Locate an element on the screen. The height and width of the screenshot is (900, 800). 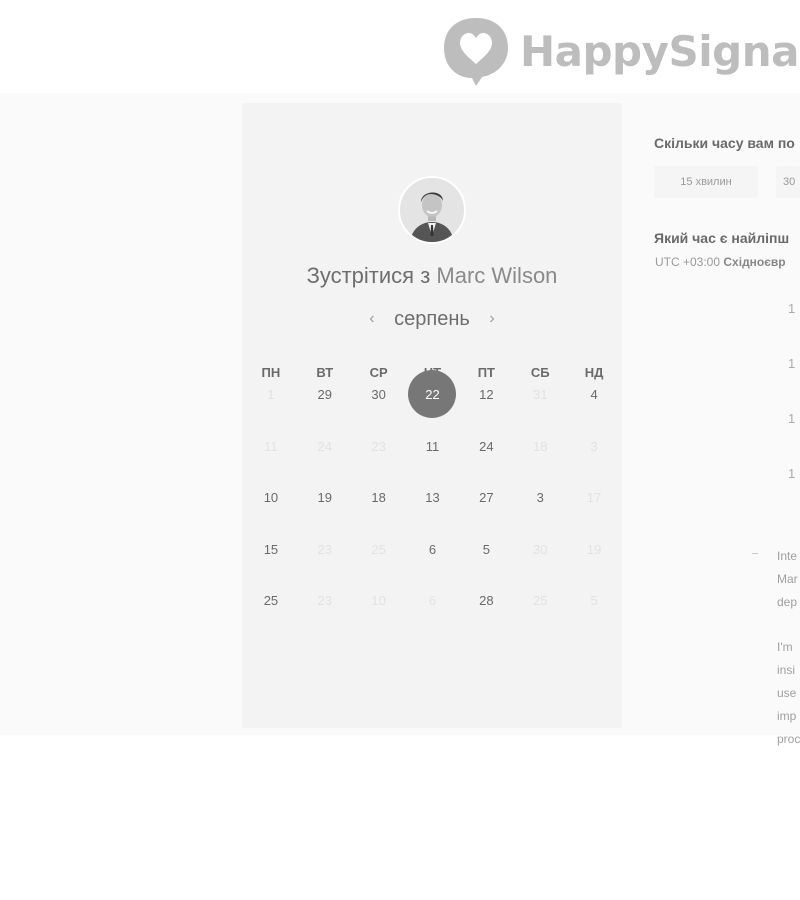
calendar-day: 11 is located at coordinates (433, 461).